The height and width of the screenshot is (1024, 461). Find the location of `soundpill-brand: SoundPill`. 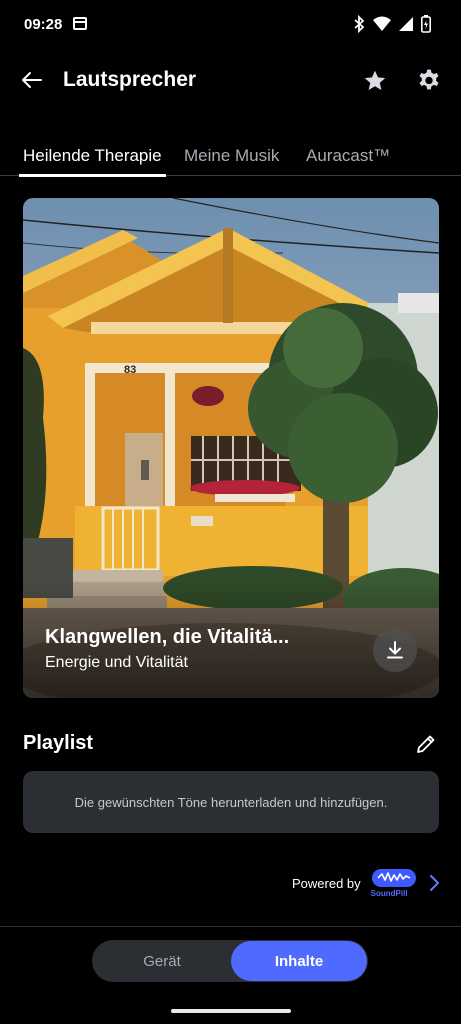

soundpill-brand: SoundPill is located at coordinates (389, 893).